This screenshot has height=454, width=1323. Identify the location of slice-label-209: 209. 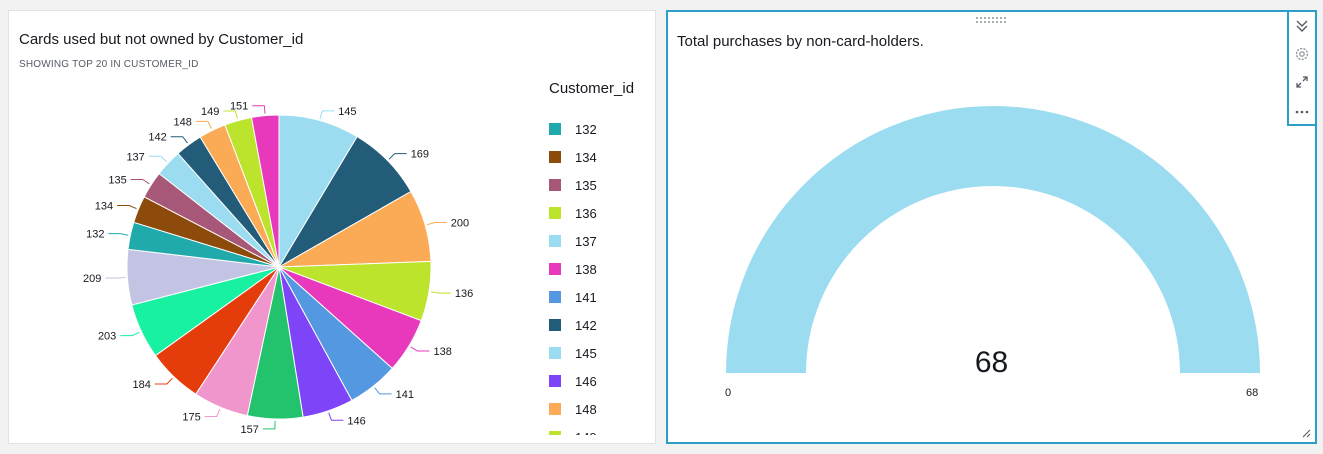
(92, 279).